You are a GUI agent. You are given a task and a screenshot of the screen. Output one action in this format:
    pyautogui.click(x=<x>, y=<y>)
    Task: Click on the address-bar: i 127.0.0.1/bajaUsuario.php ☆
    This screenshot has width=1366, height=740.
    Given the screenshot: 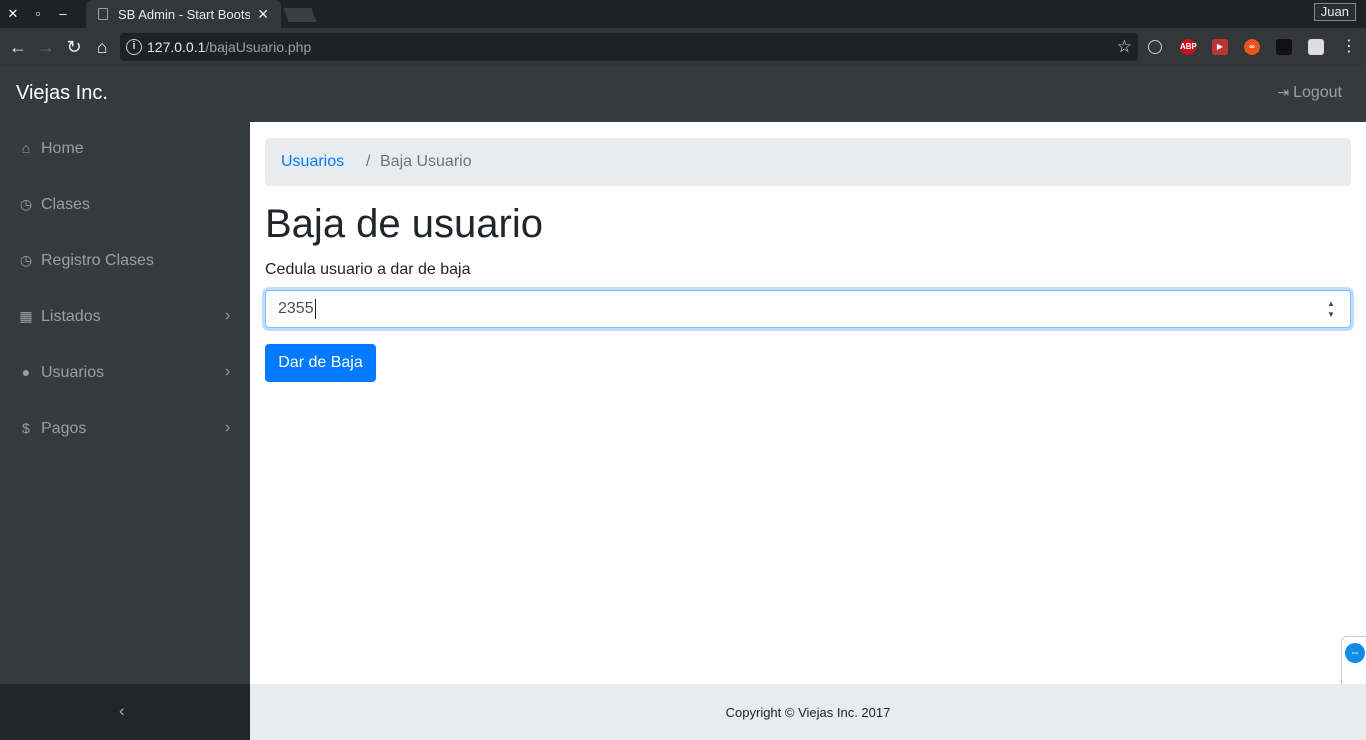 What is the action you would take?
    pyautogui.click(x=629, y=47)
    